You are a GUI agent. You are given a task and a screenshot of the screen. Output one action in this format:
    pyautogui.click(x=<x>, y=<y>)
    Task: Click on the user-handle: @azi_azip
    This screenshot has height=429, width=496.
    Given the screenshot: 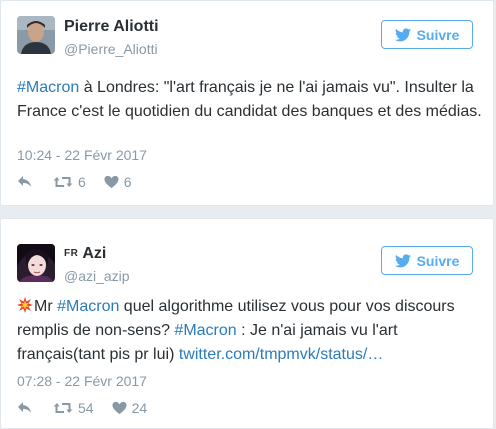 What is the action you would take?
    pyautogui.click(x=97, y=276)
    